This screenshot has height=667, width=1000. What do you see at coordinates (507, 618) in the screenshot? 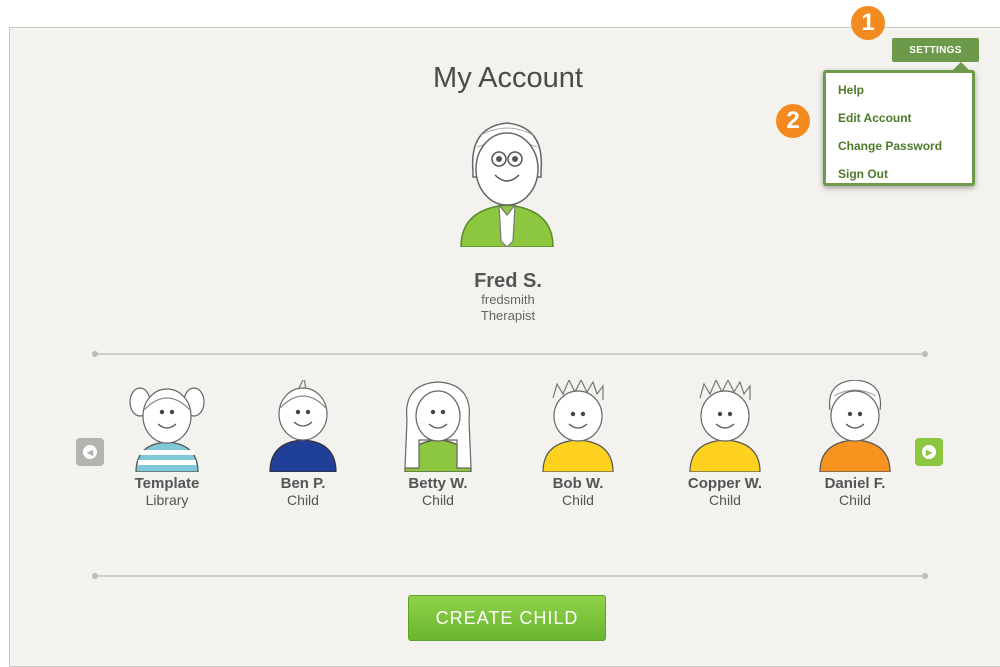
I see `create-child-button: CREATE CHILD` at bounding box center [507, 618].